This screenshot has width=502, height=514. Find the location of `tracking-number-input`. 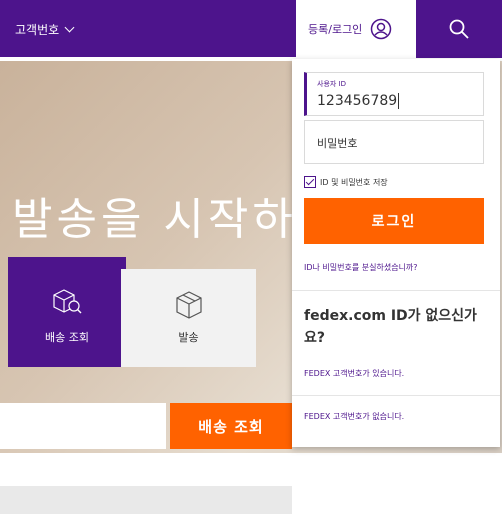

tracking-number-input is located at coordinates (83, 426).